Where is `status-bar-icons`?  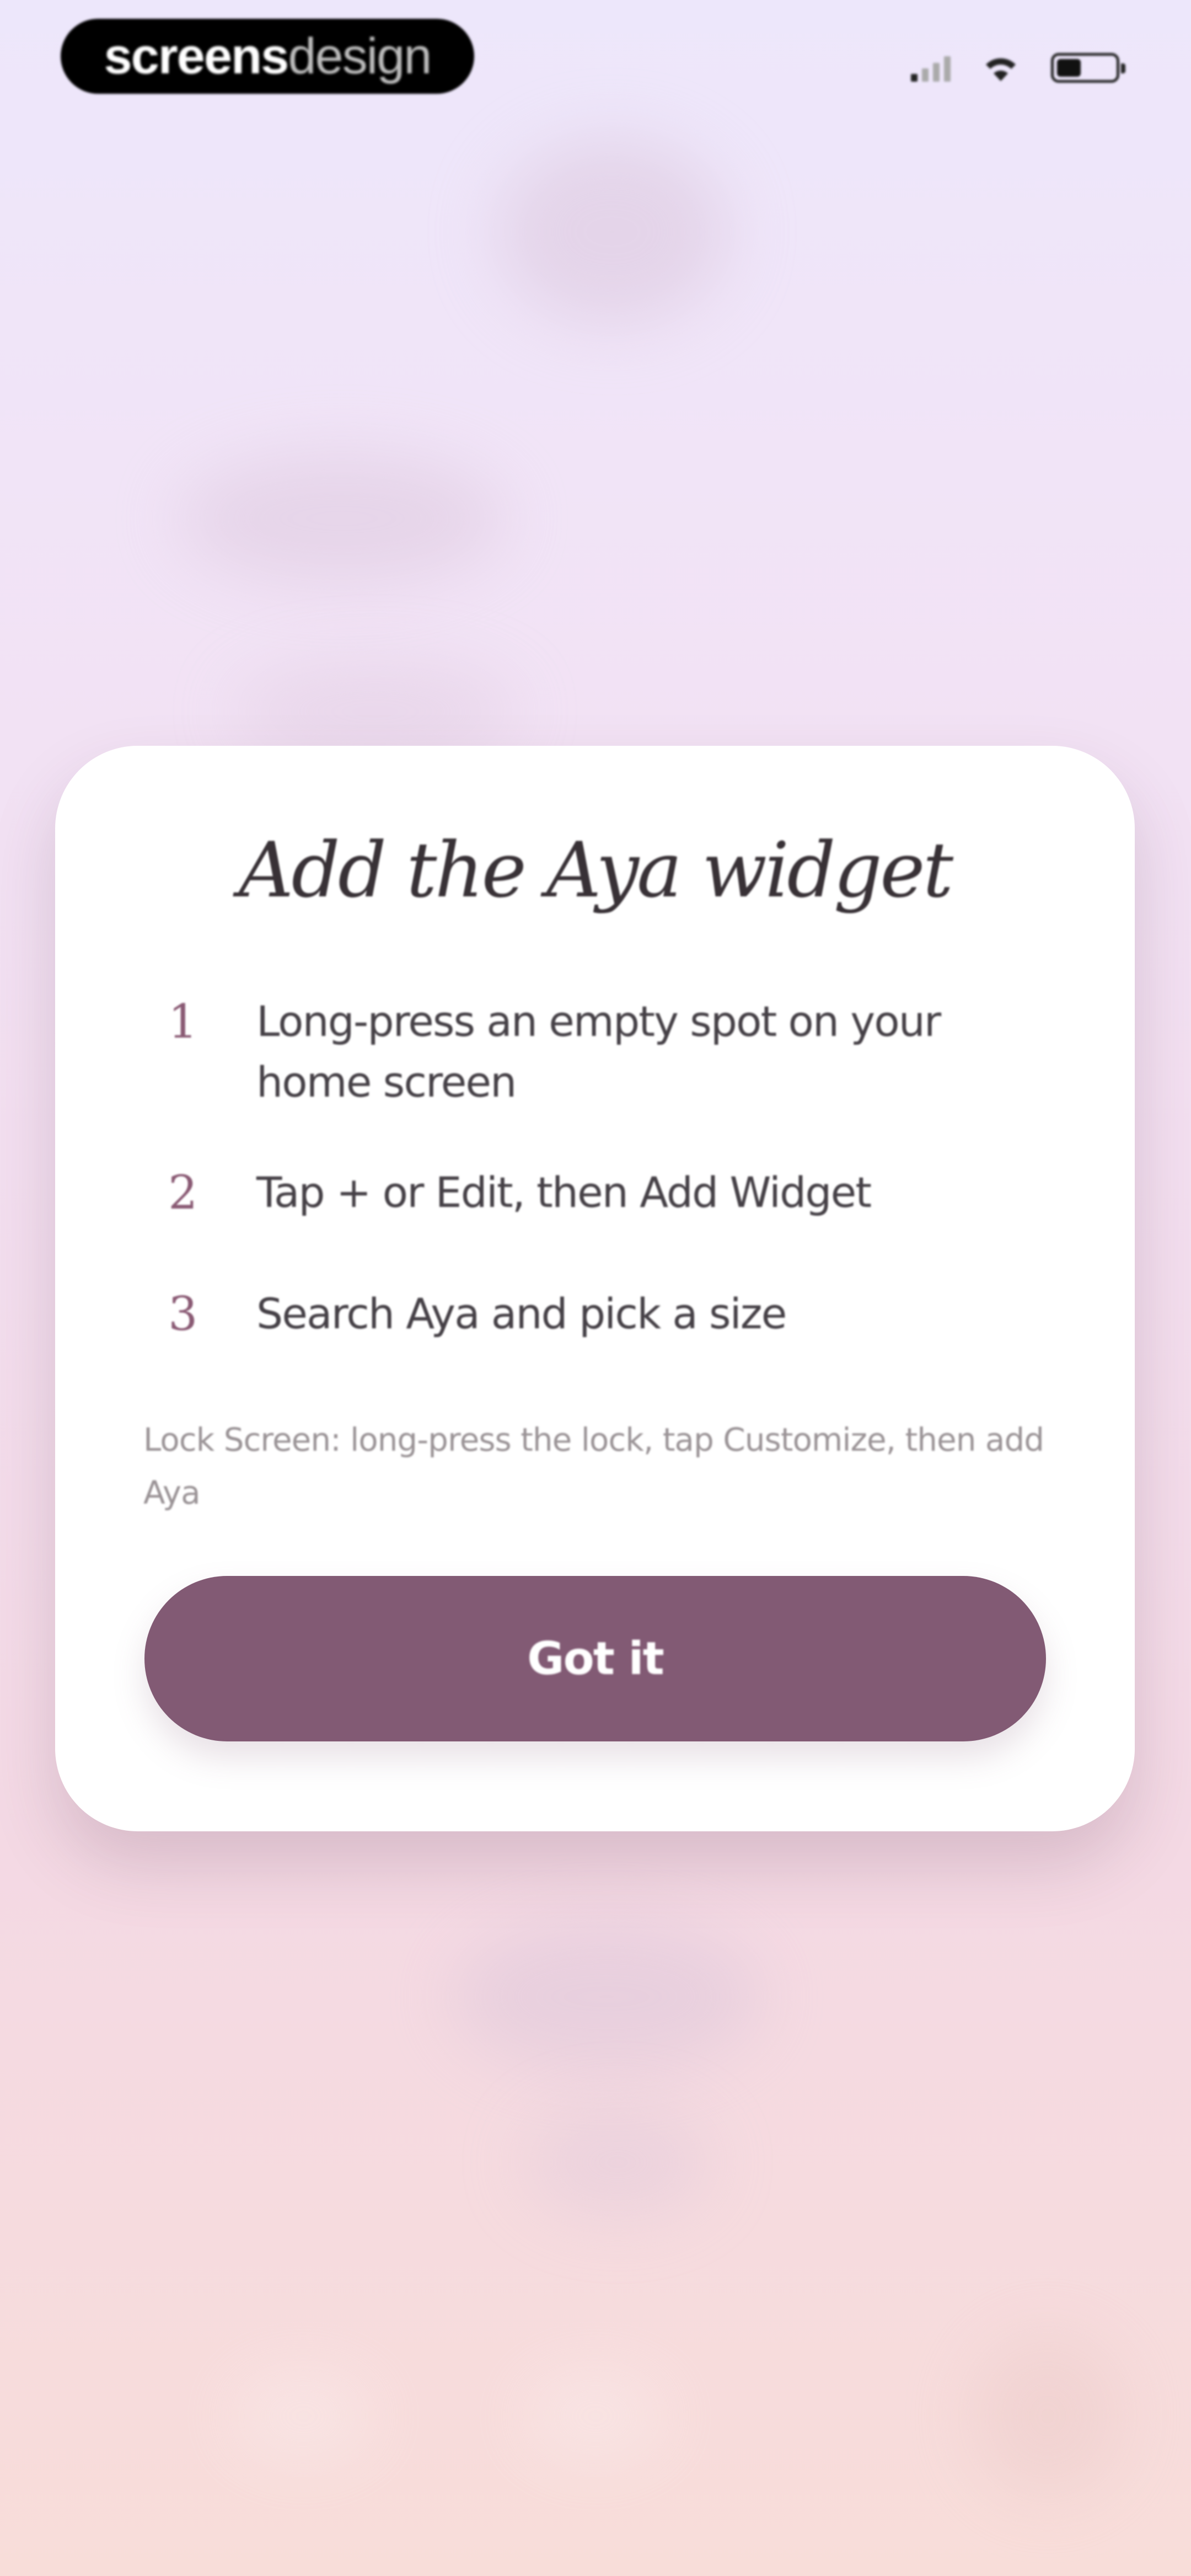 status-bar-icons is located at coordinates (1018, 68).